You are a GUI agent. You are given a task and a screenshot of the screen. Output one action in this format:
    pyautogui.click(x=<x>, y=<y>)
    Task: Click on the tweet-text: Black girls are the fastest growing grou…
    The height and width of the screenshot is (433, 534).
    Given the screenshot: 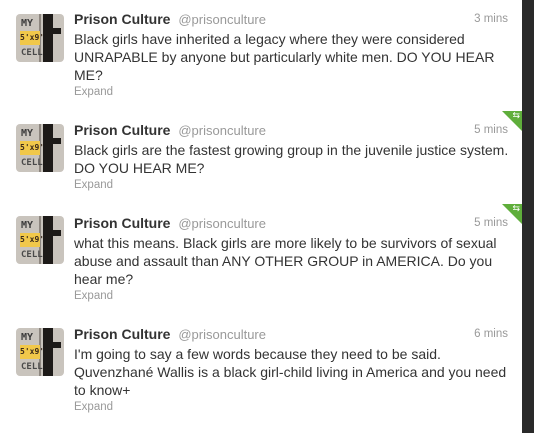 What is the action you would take?
    pyautogui.click(x=291, y=159)
    